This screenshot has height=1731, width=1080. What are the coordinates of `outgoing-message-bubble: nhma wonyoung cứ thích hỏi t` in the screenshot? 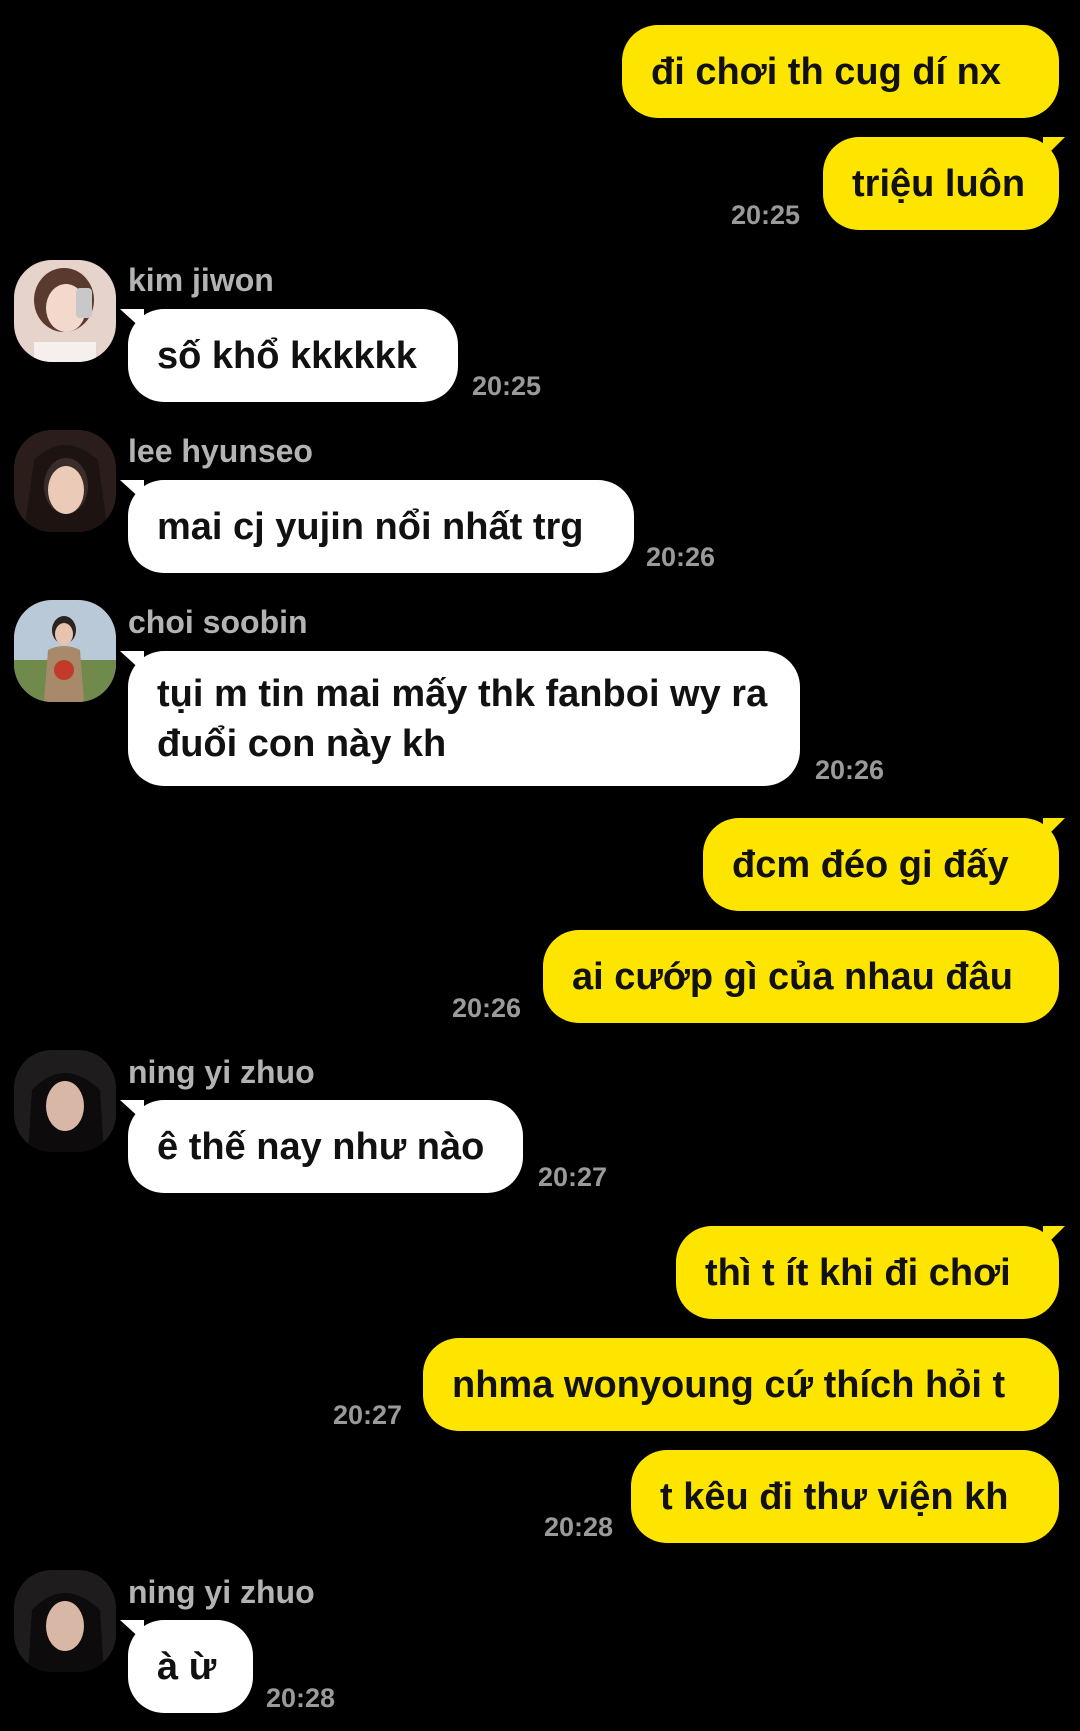 It's located at (741, 1384).